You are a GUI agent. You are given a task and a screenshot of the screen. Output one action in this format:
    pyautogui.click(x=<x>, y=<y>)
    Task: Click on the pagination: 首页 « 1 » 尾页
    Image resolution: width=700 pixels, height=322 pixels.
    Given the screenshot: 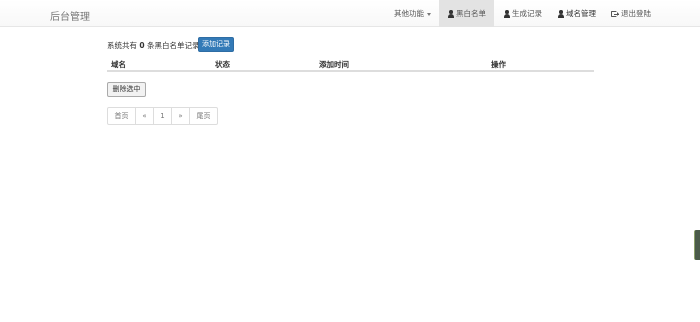 What is the action you would take?
    pyautogui.click(x=162, y=116)
    